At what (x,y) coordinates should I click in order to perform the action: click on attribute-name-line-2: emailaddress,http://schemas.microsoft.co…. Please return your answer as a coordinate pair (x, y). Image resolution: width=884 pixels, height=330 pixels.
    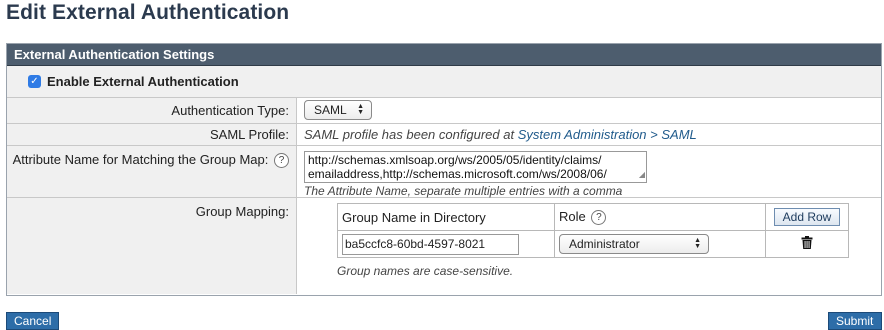
    Looking at the image, I should click on (457, 174).